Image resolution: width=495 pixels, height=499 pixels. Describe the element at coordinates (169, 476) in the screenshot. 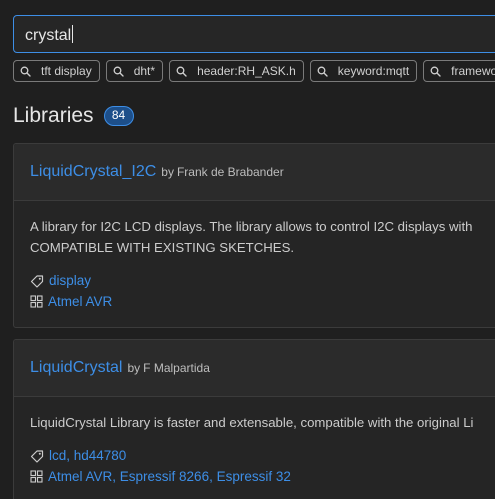

I see `platform-link: Atmel AVR, Espressif 8266, Espressif 32` at that location.